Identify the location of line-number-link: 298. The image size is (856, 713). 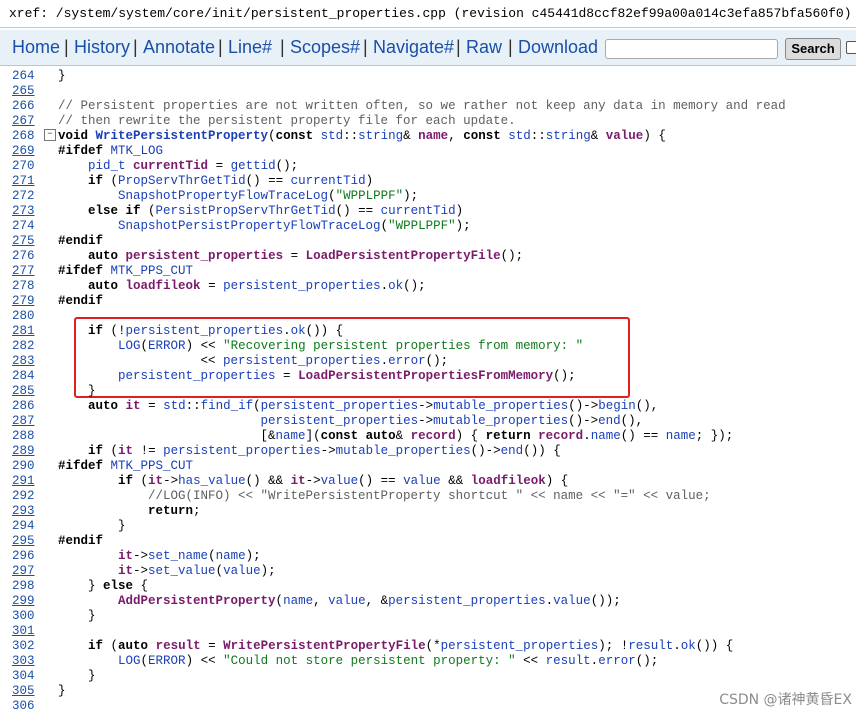
(23, 586).